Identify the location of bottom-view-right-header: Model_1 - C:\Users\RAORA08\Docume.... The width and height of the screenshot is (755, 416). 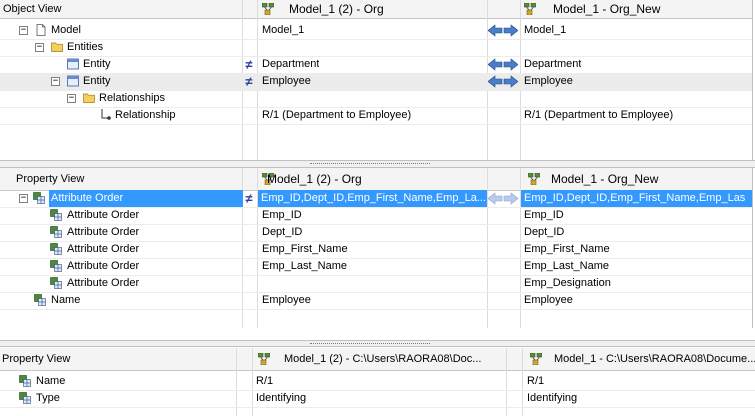
(642, 359).